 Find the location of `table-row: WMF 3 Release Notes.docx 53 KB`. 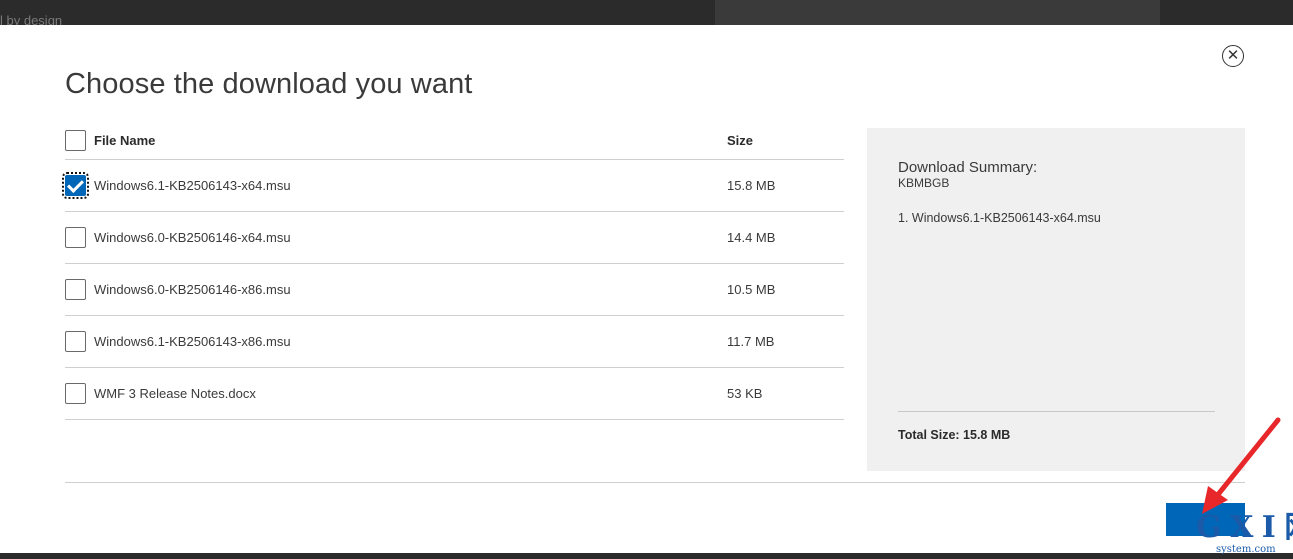

table-row: WMF 3 Release Notes.docx 53 KB is located at coordinates (454, 394).